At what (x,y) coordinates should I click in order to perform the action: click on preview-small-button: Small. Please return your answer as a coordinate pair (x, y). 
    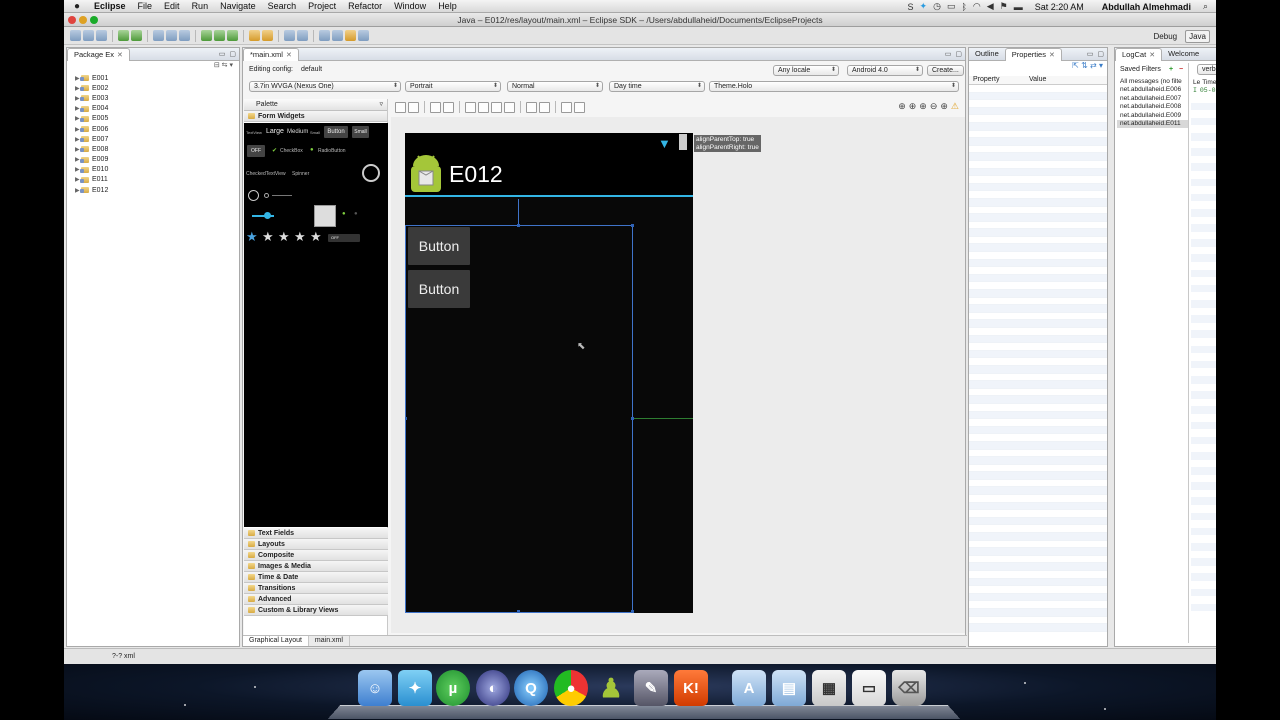
    Looking at the image, I should click on (360, 132).